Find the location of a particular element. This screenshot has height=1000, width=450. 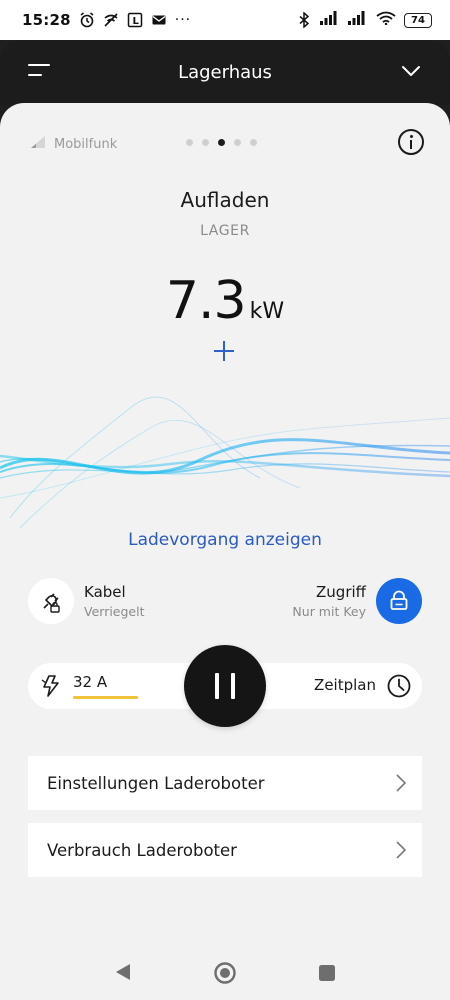

alarm-icon is located at coordinates (87, 20).